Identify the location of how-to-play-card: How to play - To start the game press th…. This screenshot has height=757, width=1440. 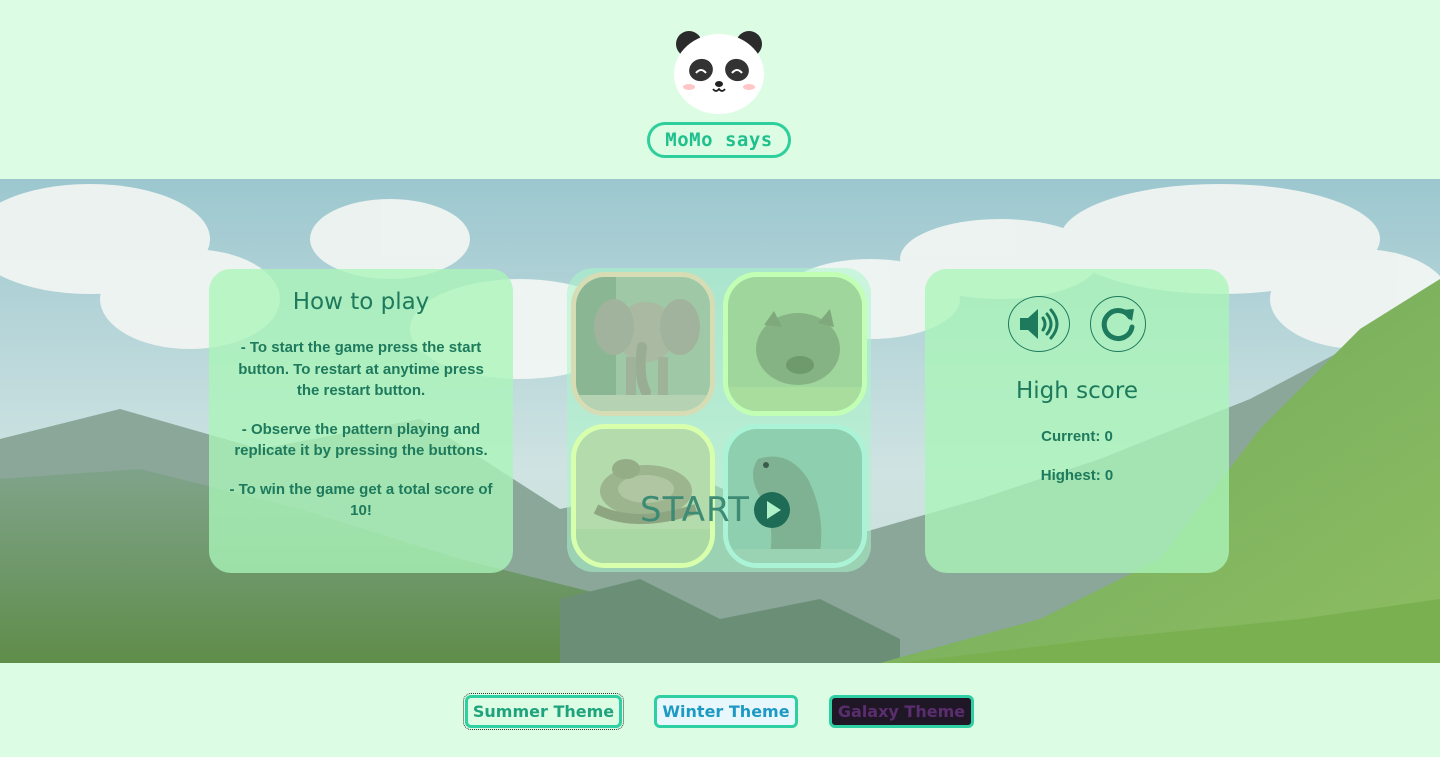
(361, 421).